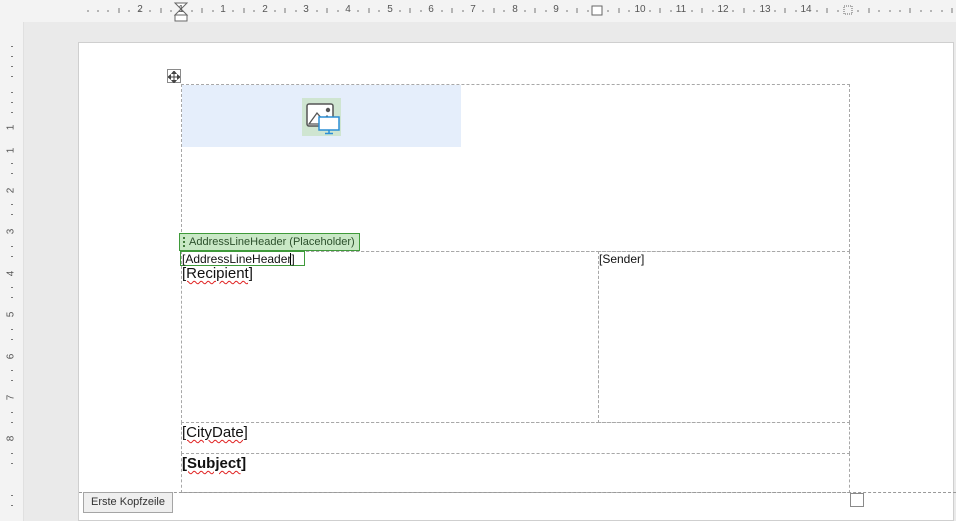 The height and width of the screenshot is (521, 956). I want to click on vertical-ruler: 1 1 2 3 4 5 6 7 8, so click(12, 271).